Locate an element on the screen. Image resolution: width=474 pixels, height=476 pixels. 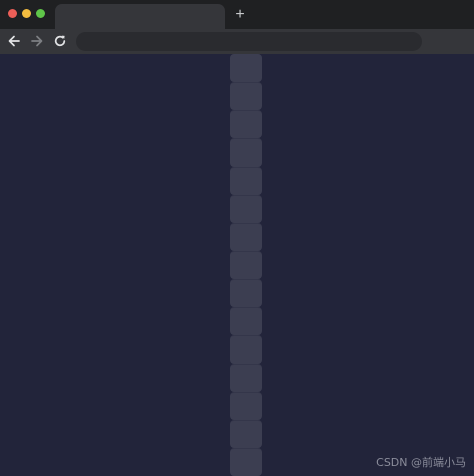
reload-button is located at coordinates (60, 41).